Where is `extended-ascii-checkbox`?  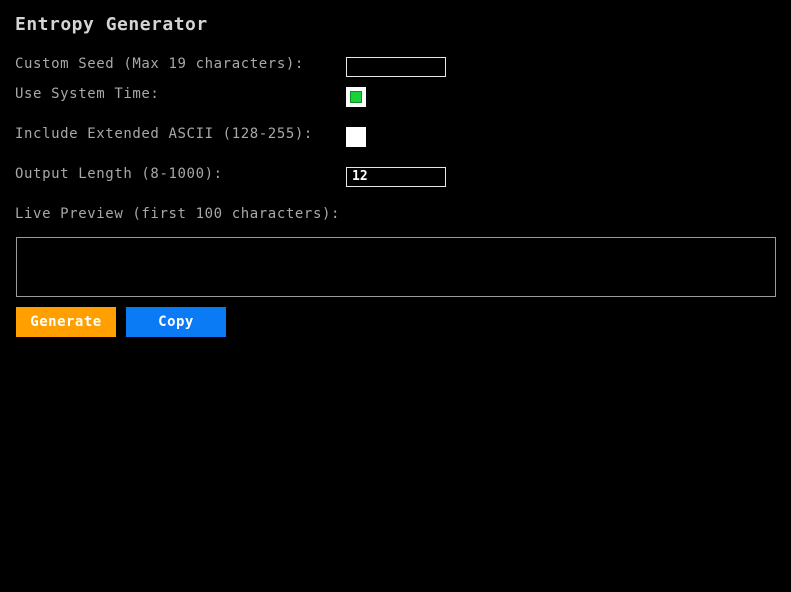
extended-ascii-checkbox is located at coordinates (356, 137).